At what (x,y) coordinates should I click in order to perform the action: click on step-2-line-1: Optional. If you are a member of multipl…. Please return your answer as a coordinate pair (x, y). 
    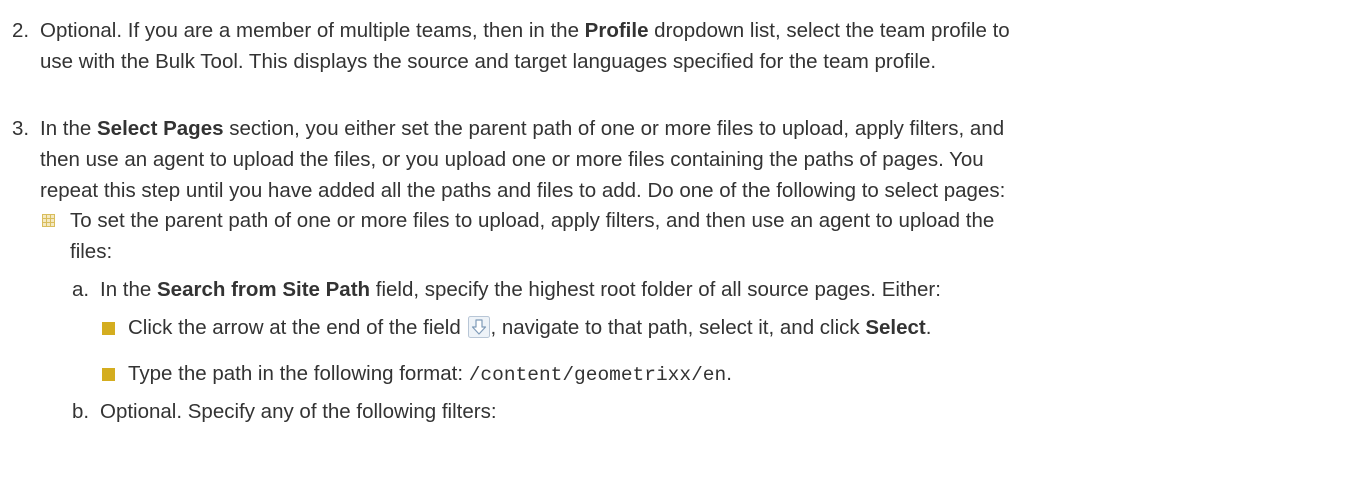
    Looking at the image, I should click on (525, 31).